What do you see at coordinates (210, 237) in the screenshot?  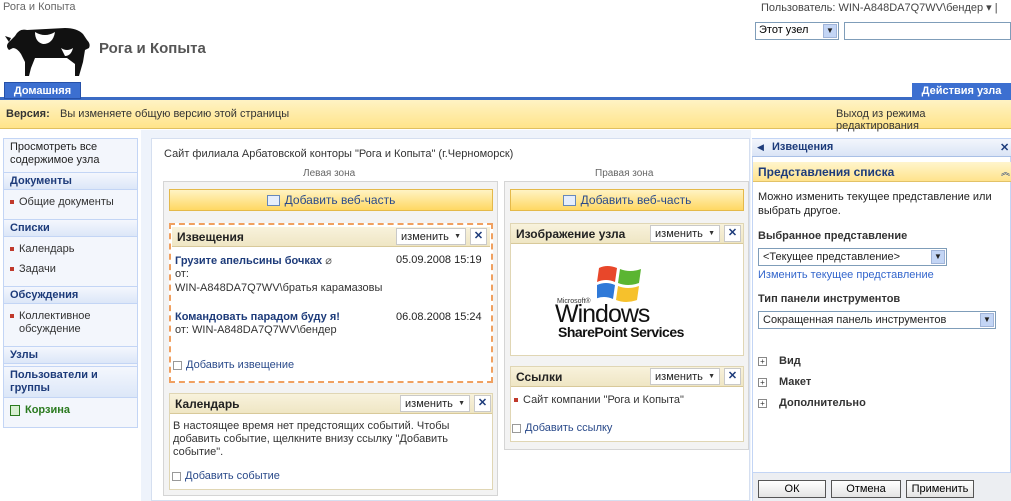 I see `webpart-title: Извещения` at bounding box center [210, 237].